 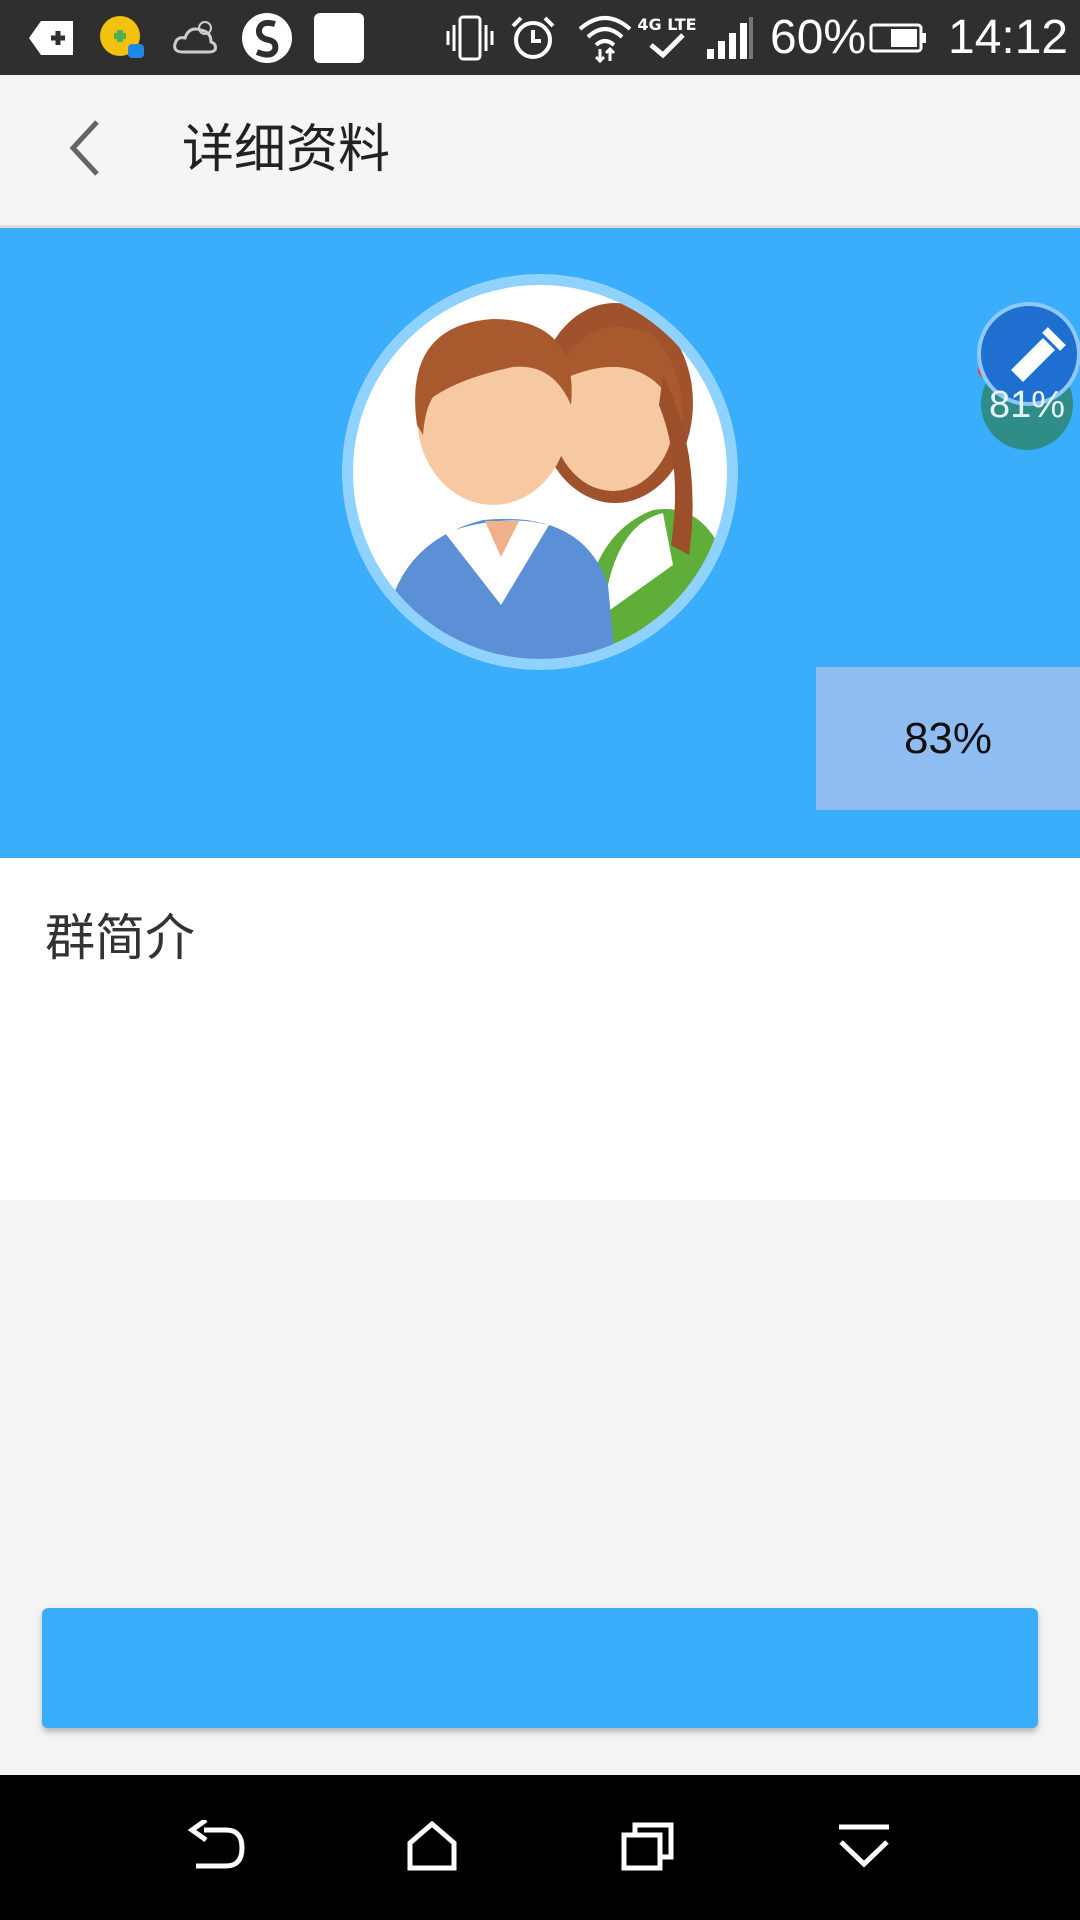 I want to click on chevron-left-icon, so click(x=85, y=150).